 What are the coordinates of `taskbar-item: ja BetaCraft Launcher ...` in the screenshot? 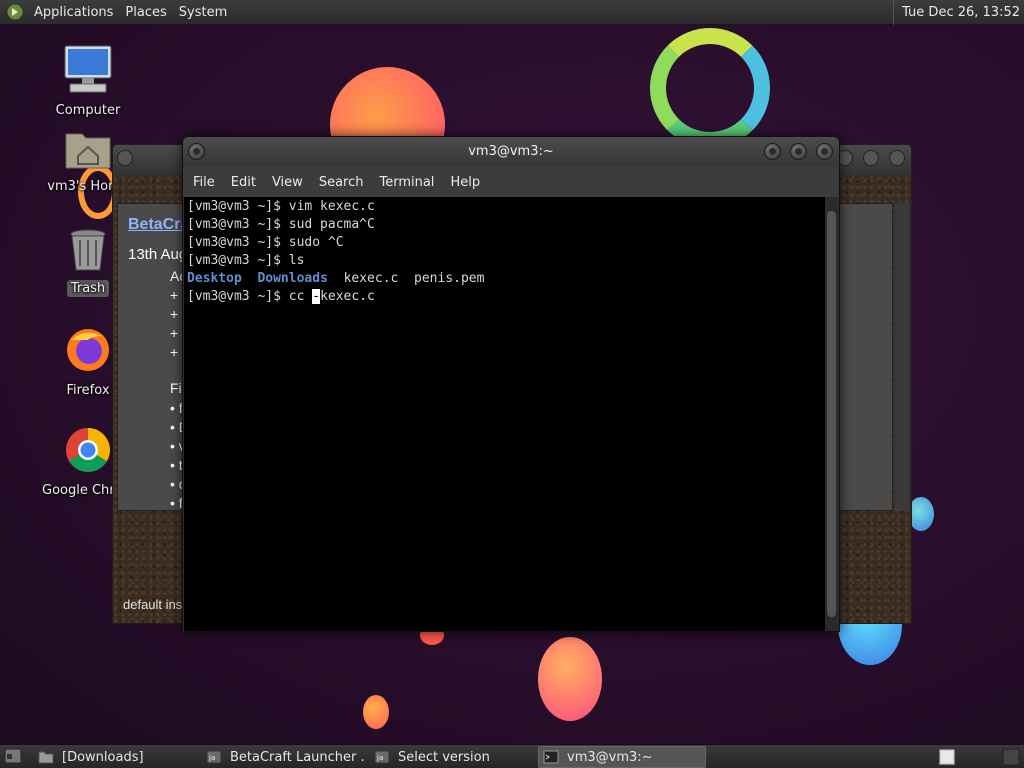 It's located at (284, 757).